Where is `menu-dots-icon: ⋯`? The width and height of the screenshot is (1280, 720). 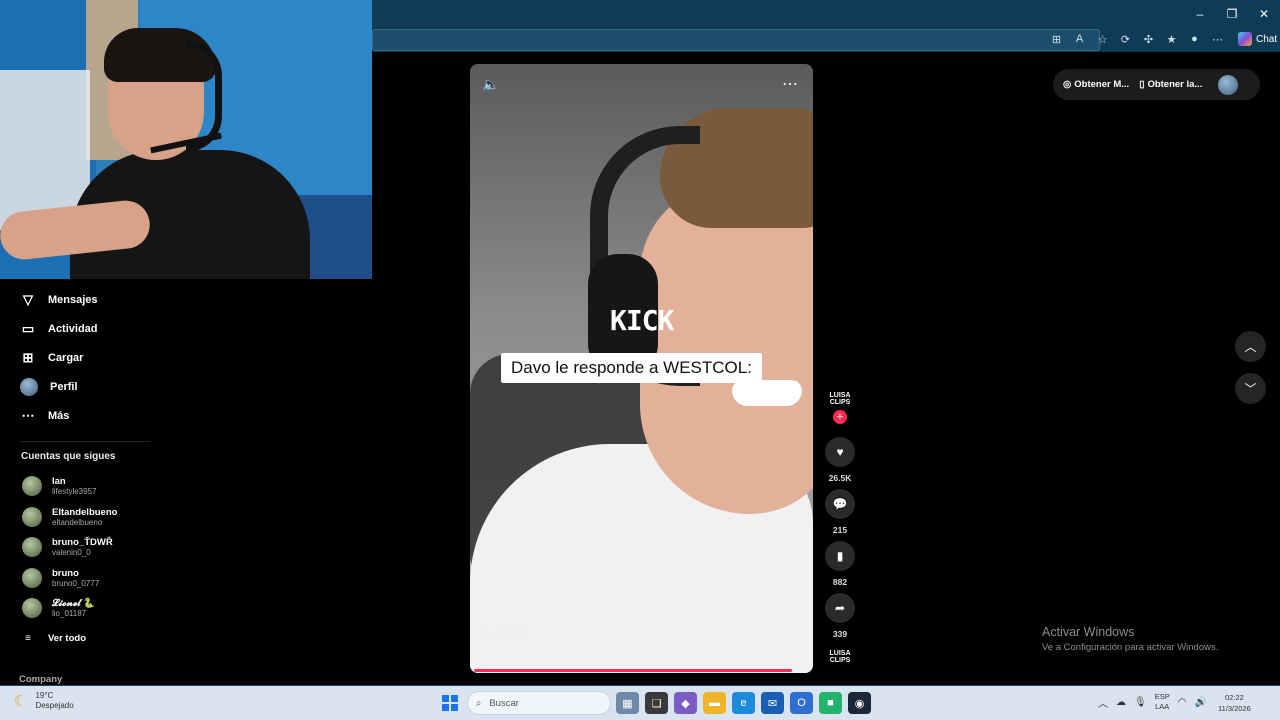
menu-dots-icon: ⋯ is located at coordinates (1217, 39).